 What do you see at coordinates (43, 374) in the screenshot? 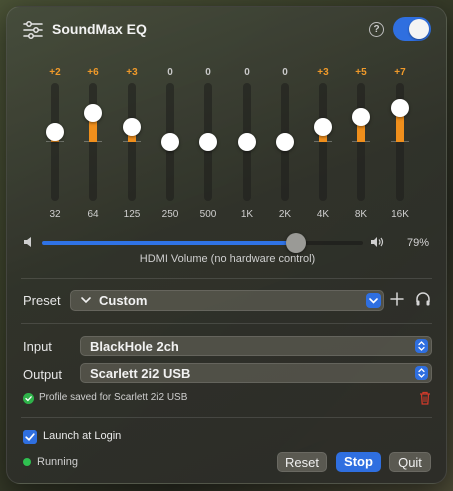
I see `output-label: Output` at bounding box center [43, 374].